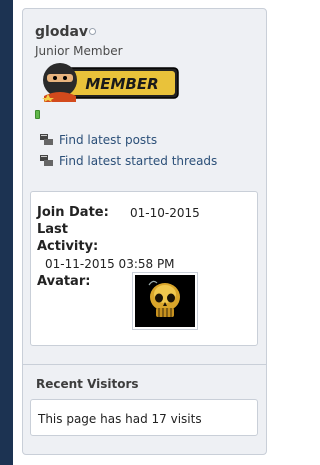 This screenshot has width=320, height=465. I want to click on reputation-bar, so click(37, 114).